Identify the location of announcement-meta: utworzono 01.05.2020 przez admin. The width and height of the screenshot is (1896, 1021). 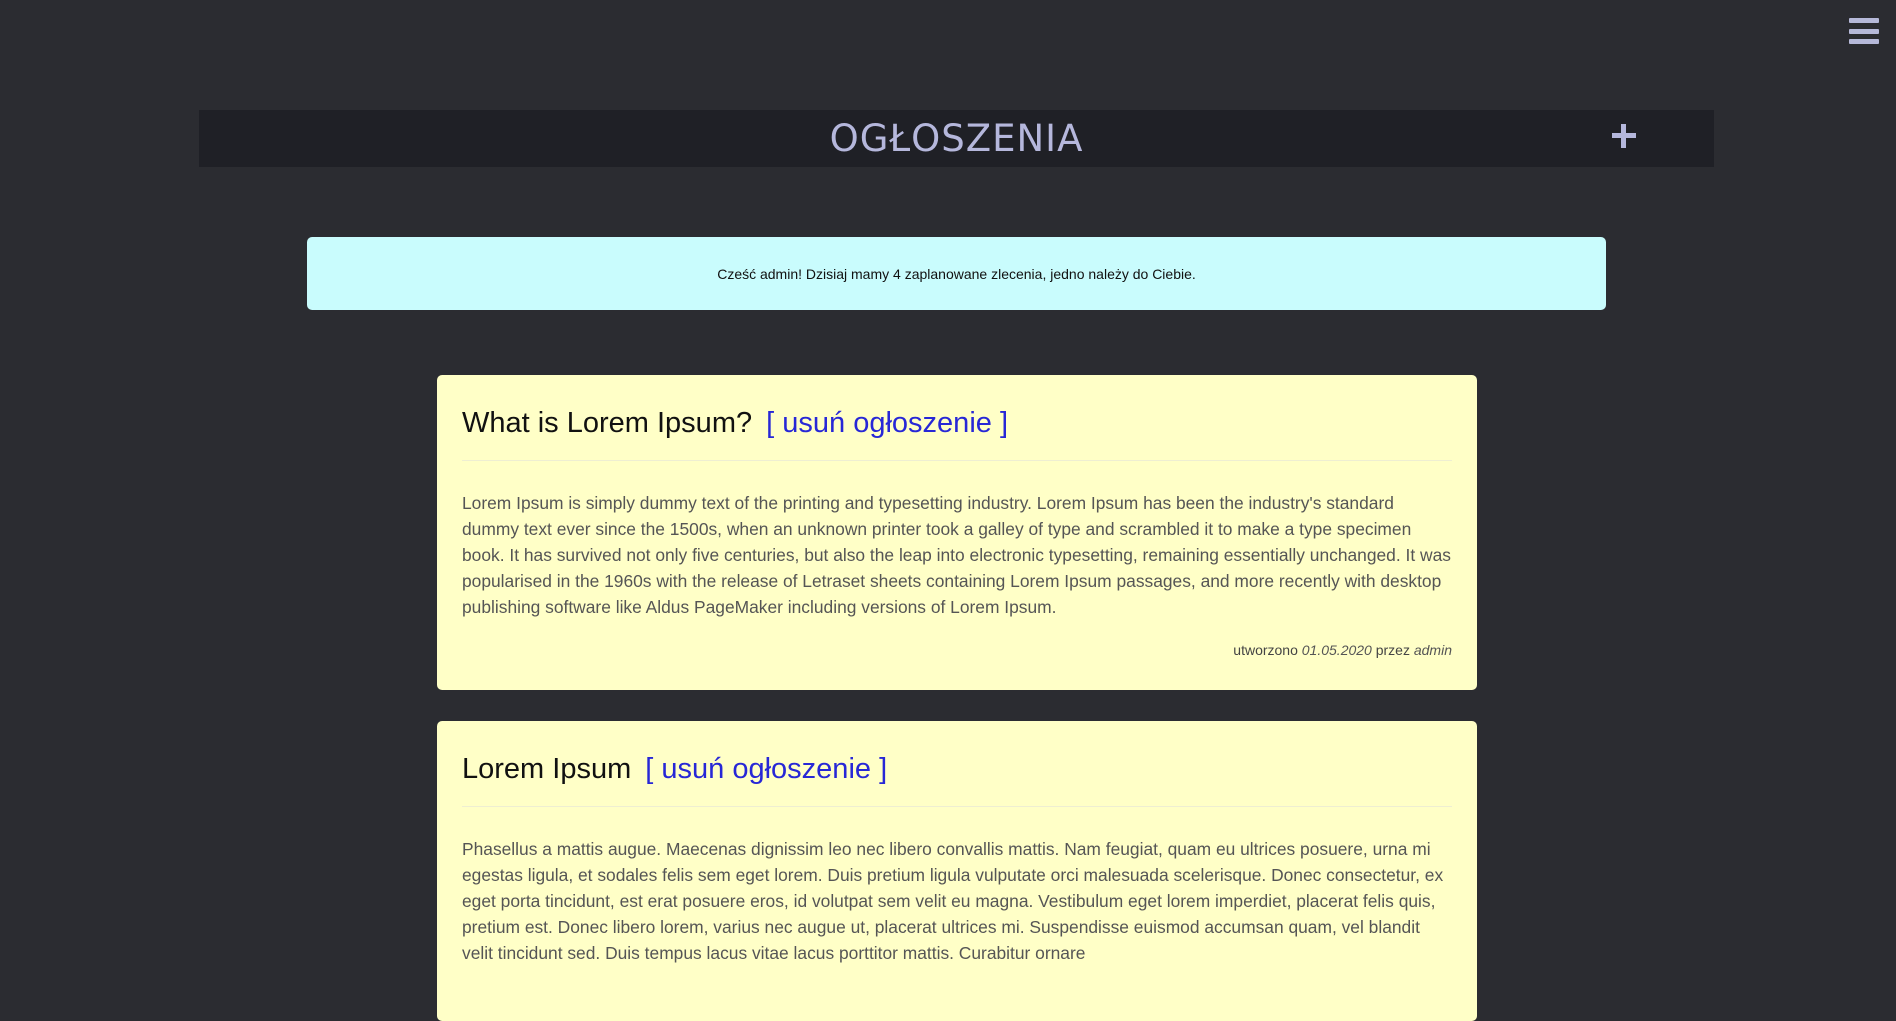
(957, 650).